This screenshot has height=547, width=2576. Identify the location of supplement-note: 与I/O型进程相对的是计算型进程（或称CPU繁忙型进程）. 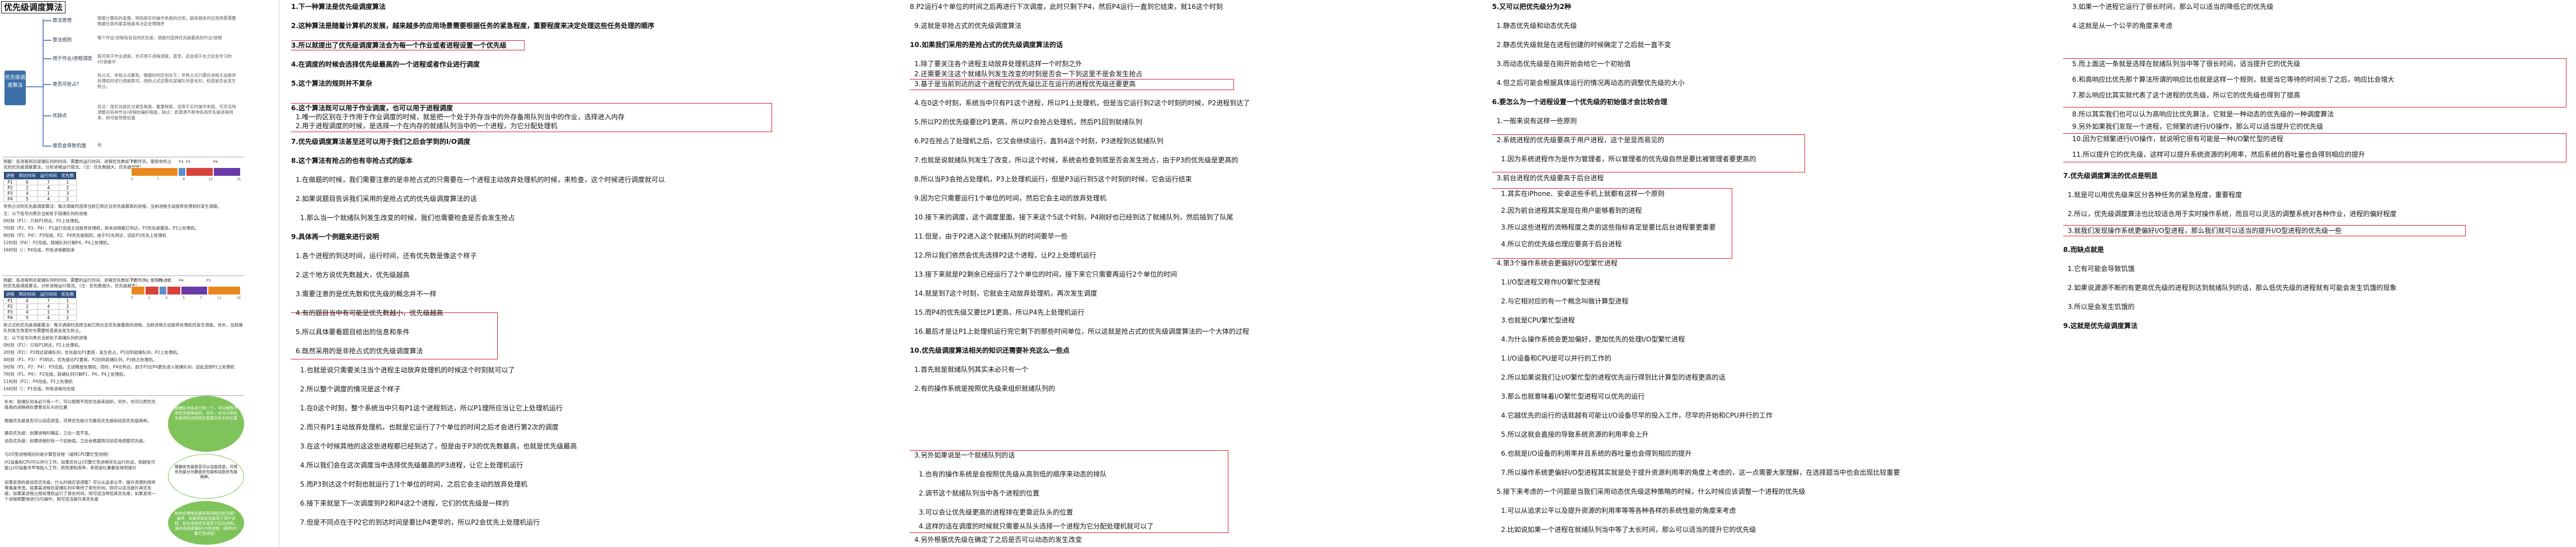
(58, 454).